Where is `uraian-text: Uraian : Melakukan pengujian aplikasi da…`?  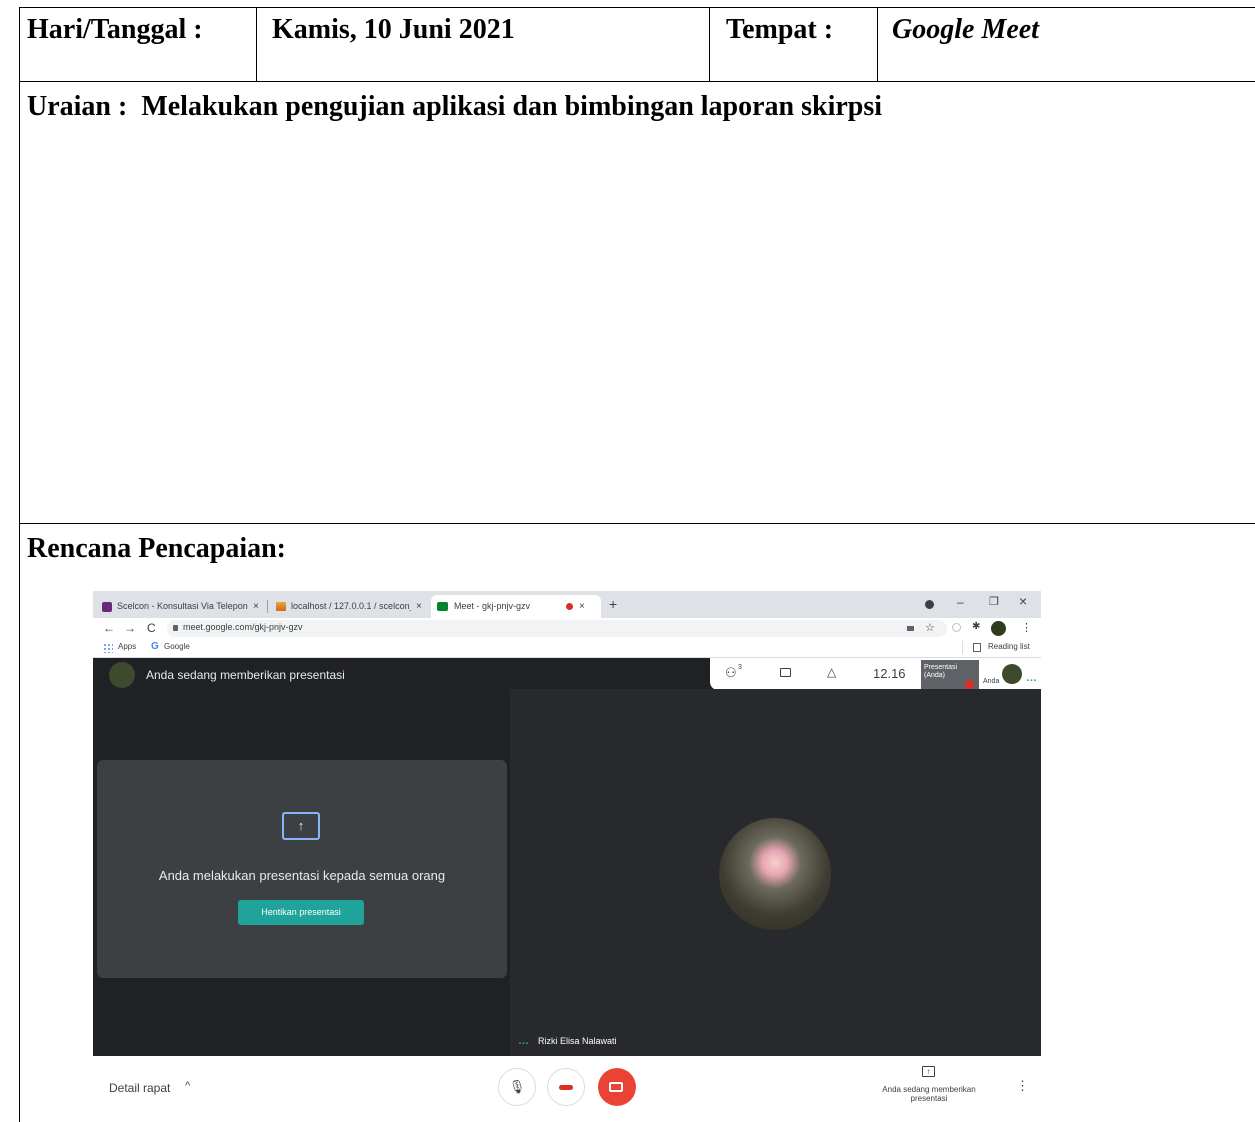 uraian-text: Uraian : Melakukan pengujian aplikasi da… is located at coordinates (455, 106).